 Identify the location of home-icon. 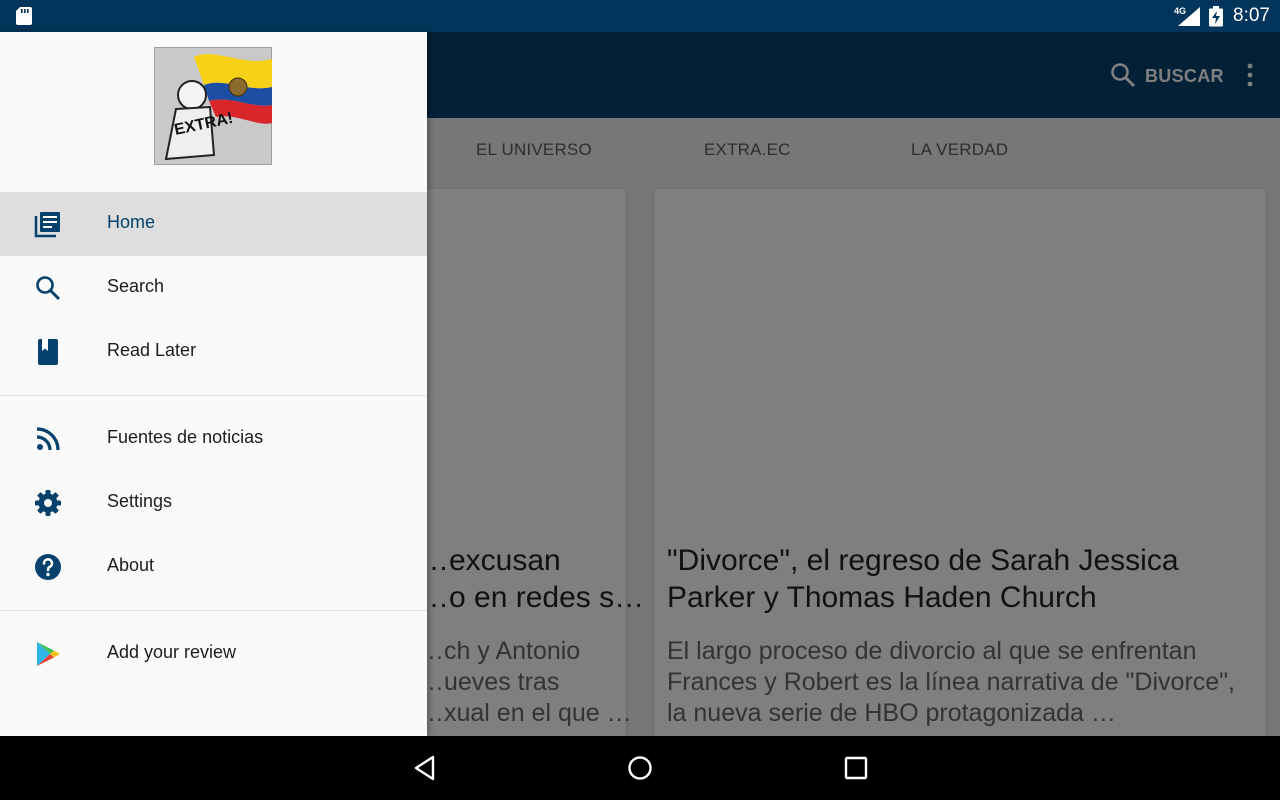
(640, 768).